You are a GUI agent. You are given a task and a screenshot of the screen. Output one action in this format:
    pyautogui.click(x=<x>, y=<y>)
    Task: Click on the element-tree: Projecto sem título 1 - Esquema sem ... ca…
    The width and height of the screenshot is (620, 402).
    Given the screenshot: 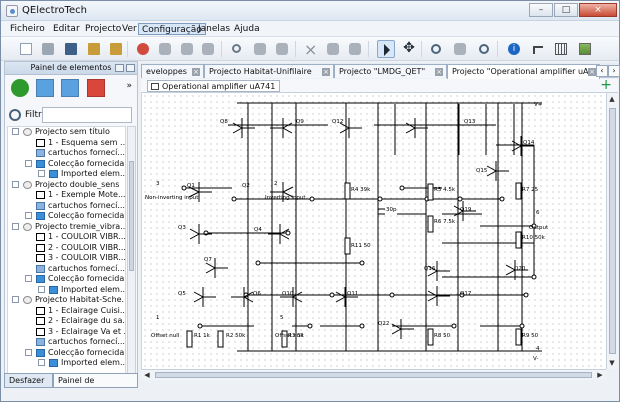 What is the action you would take?
    pyautogui.click(x=66, y=252)
    